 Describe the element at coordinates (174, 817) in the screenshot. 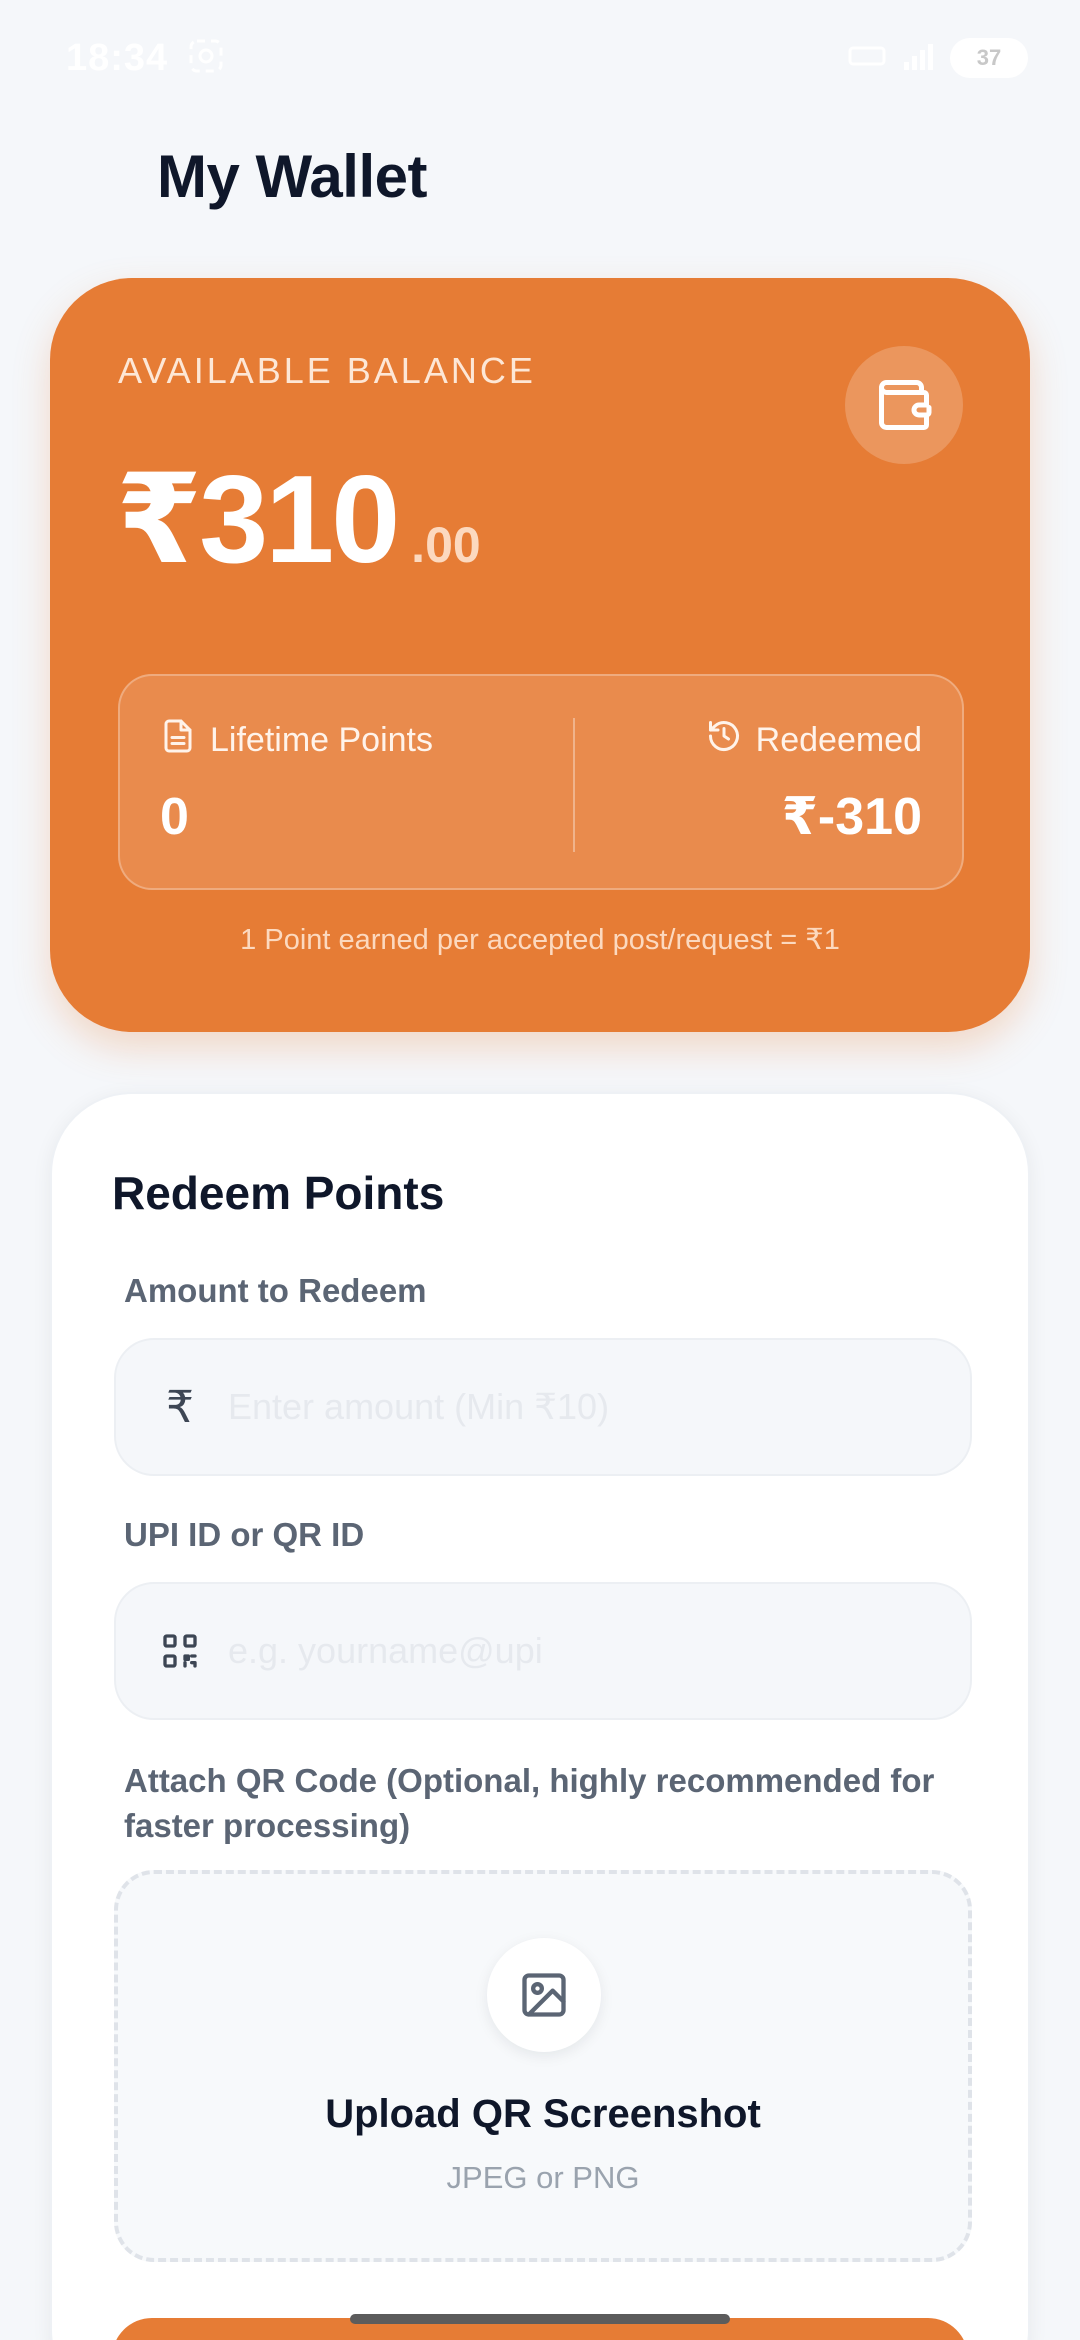

I see `lifetime-points-value: 0` at that location.